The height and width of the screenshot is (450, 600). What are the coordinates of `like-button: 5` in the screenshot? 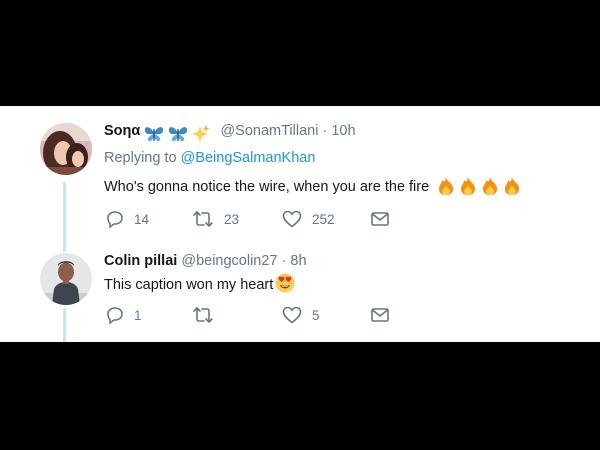 It's located at (301, 315).